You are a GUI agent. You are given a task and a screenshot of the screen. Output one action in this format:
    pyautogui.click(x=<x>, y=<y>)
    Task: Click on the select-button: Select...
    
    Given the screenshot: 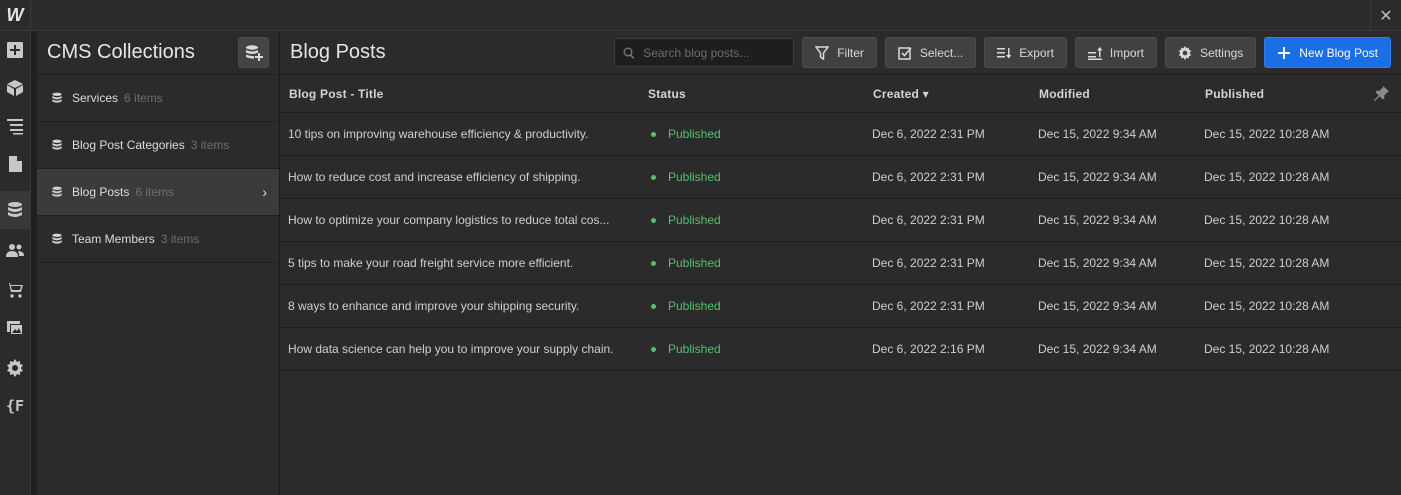 What is the action you would take?
    pyautogui.click(x=930, y=52)
    